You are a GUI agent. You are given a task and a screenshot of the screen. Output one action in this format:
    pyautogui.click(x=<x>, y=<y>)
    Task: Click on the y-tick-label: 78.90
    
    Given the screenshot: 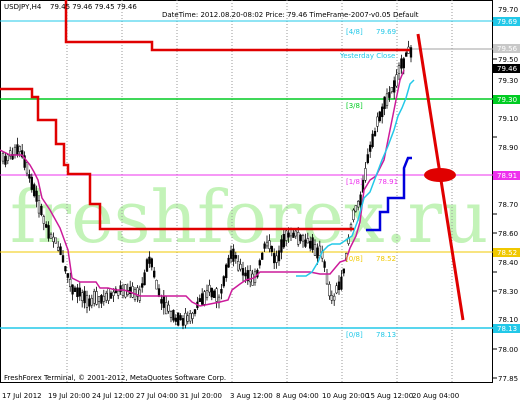 What is the action you would take?
    pyautogui.click(x=508, y=148)
    